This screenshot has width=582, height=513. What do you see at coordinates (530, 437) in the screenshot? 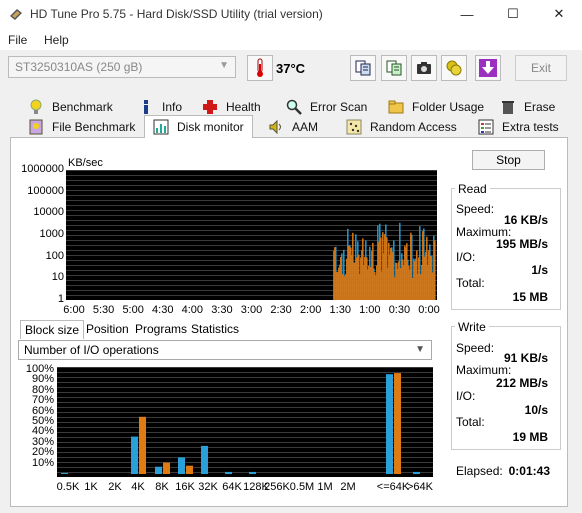
I see `write-total-value: 19 MB` at bounding box center [530, 437].